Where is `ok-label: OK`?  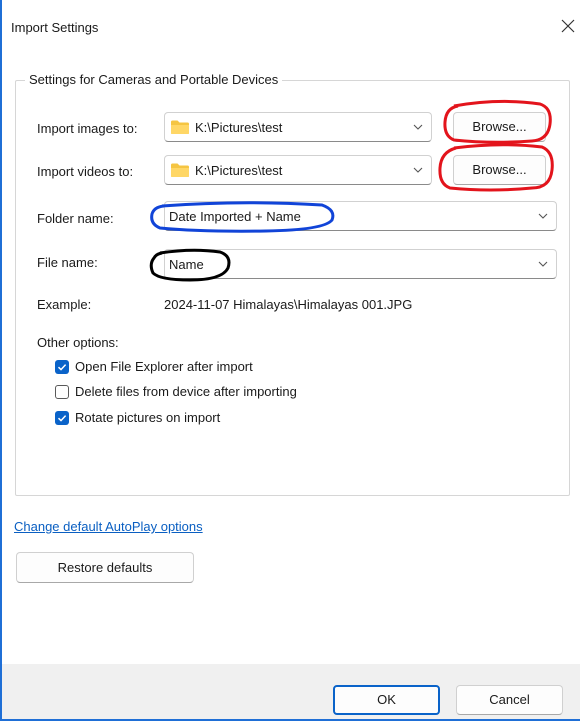 ok-label: OK is located at coordinates (386, 699).